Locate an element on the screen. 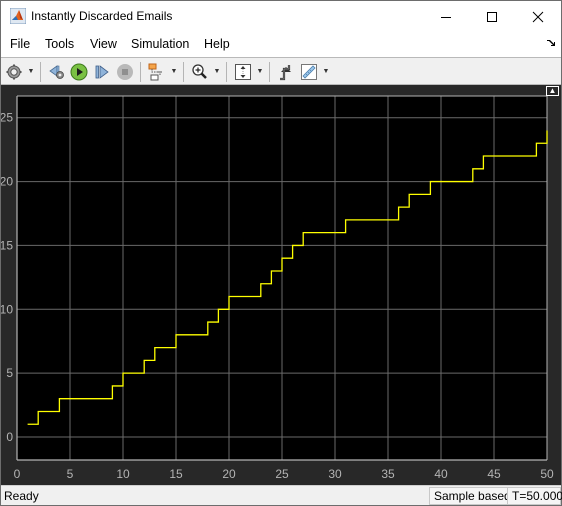  toolbar: ▼ ▼ ▼ ▼ ▼ is located at coordinates (281, 71).